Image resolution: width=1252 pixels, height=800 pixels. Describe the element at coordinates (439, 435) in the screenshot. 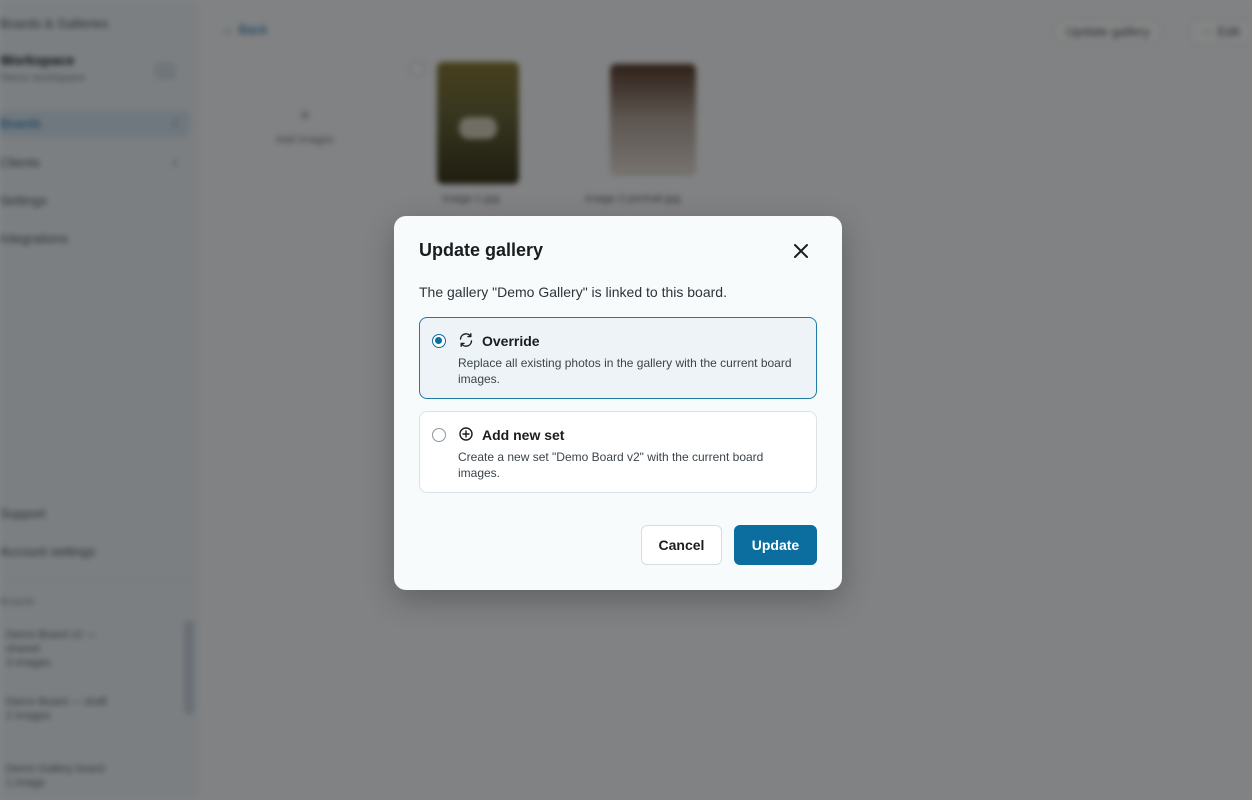

I see `add-new-set-radio` at that location.